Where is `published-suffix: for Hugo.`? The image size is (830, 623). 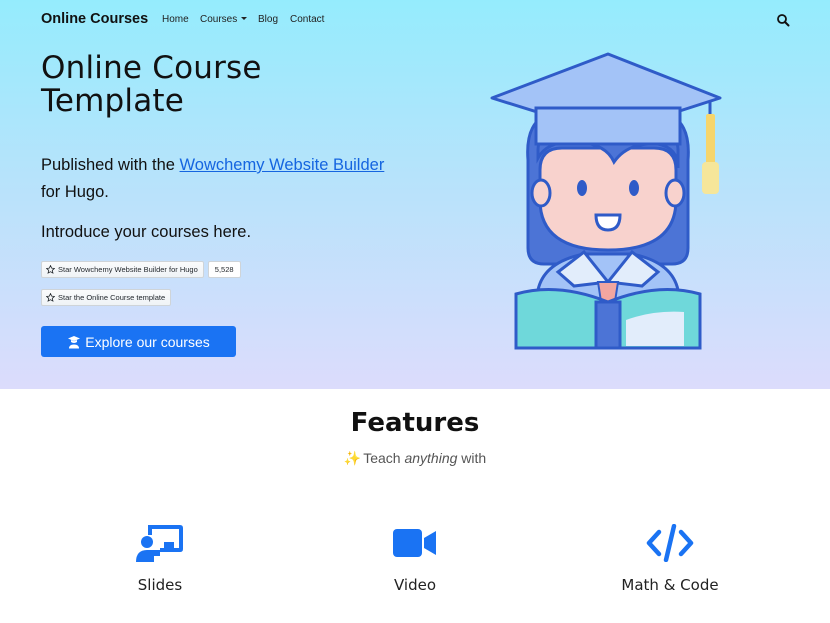 published-suffix: for Hugo. is located at coordinates (75, 192).